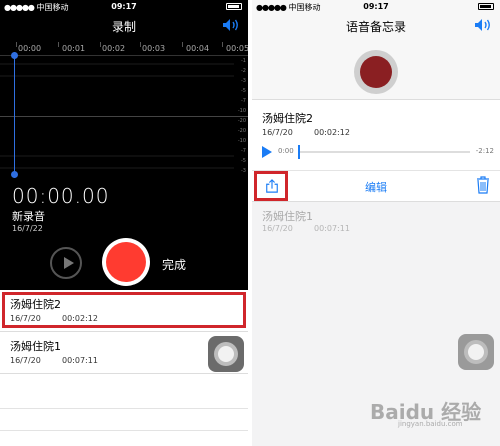  I want to click on trash-icon, so click(483, 185).